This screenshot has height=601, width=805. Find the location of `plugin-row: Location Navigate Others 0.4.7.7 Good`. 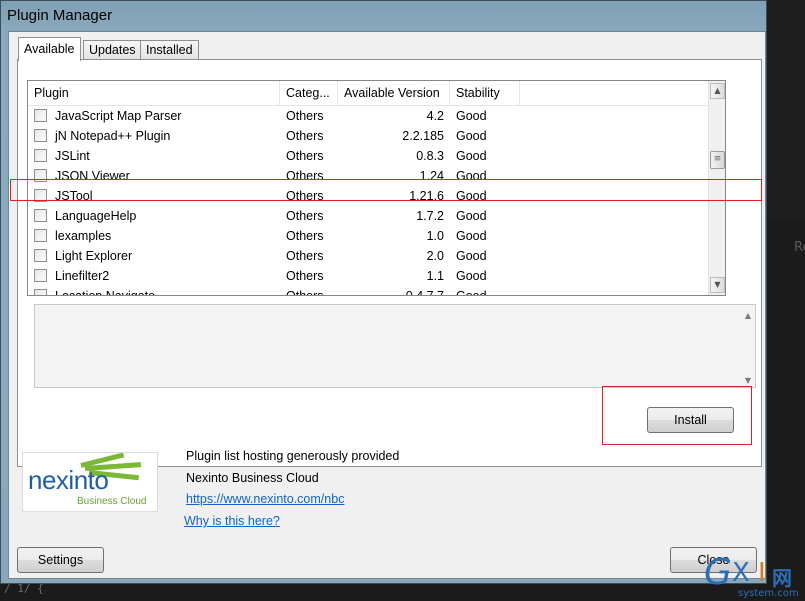

plugin-row: Location Navigate Others 0.4.7.7 Good is located at coordinates (376, 291).